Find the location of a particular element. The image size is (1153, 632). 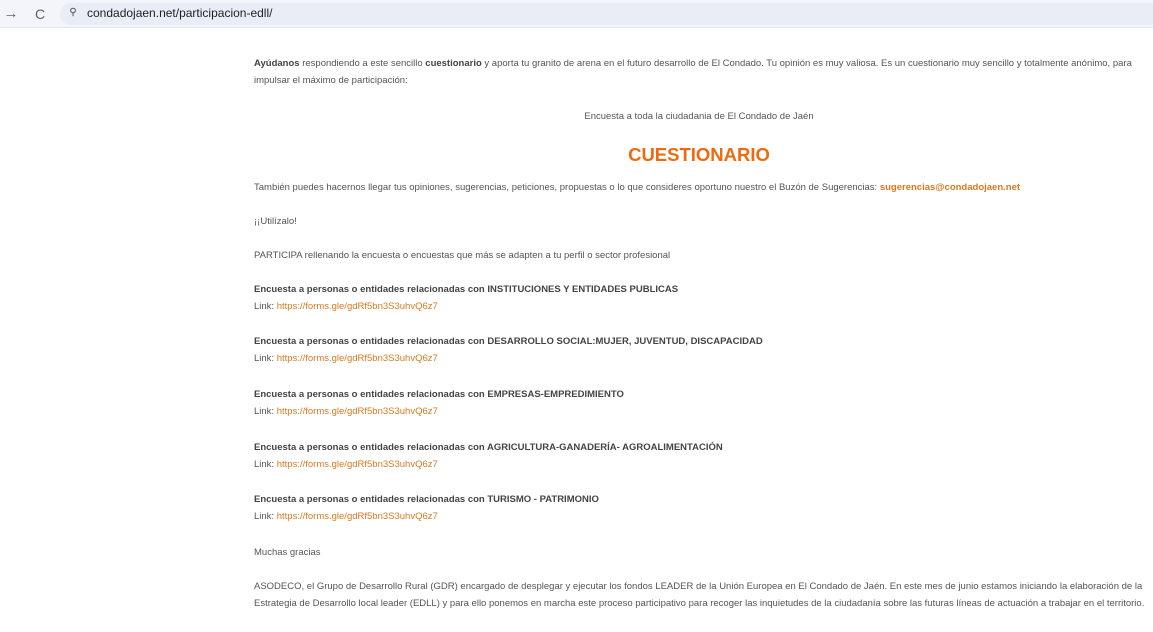

reload-icon: C is located at coordinates (40, 14).